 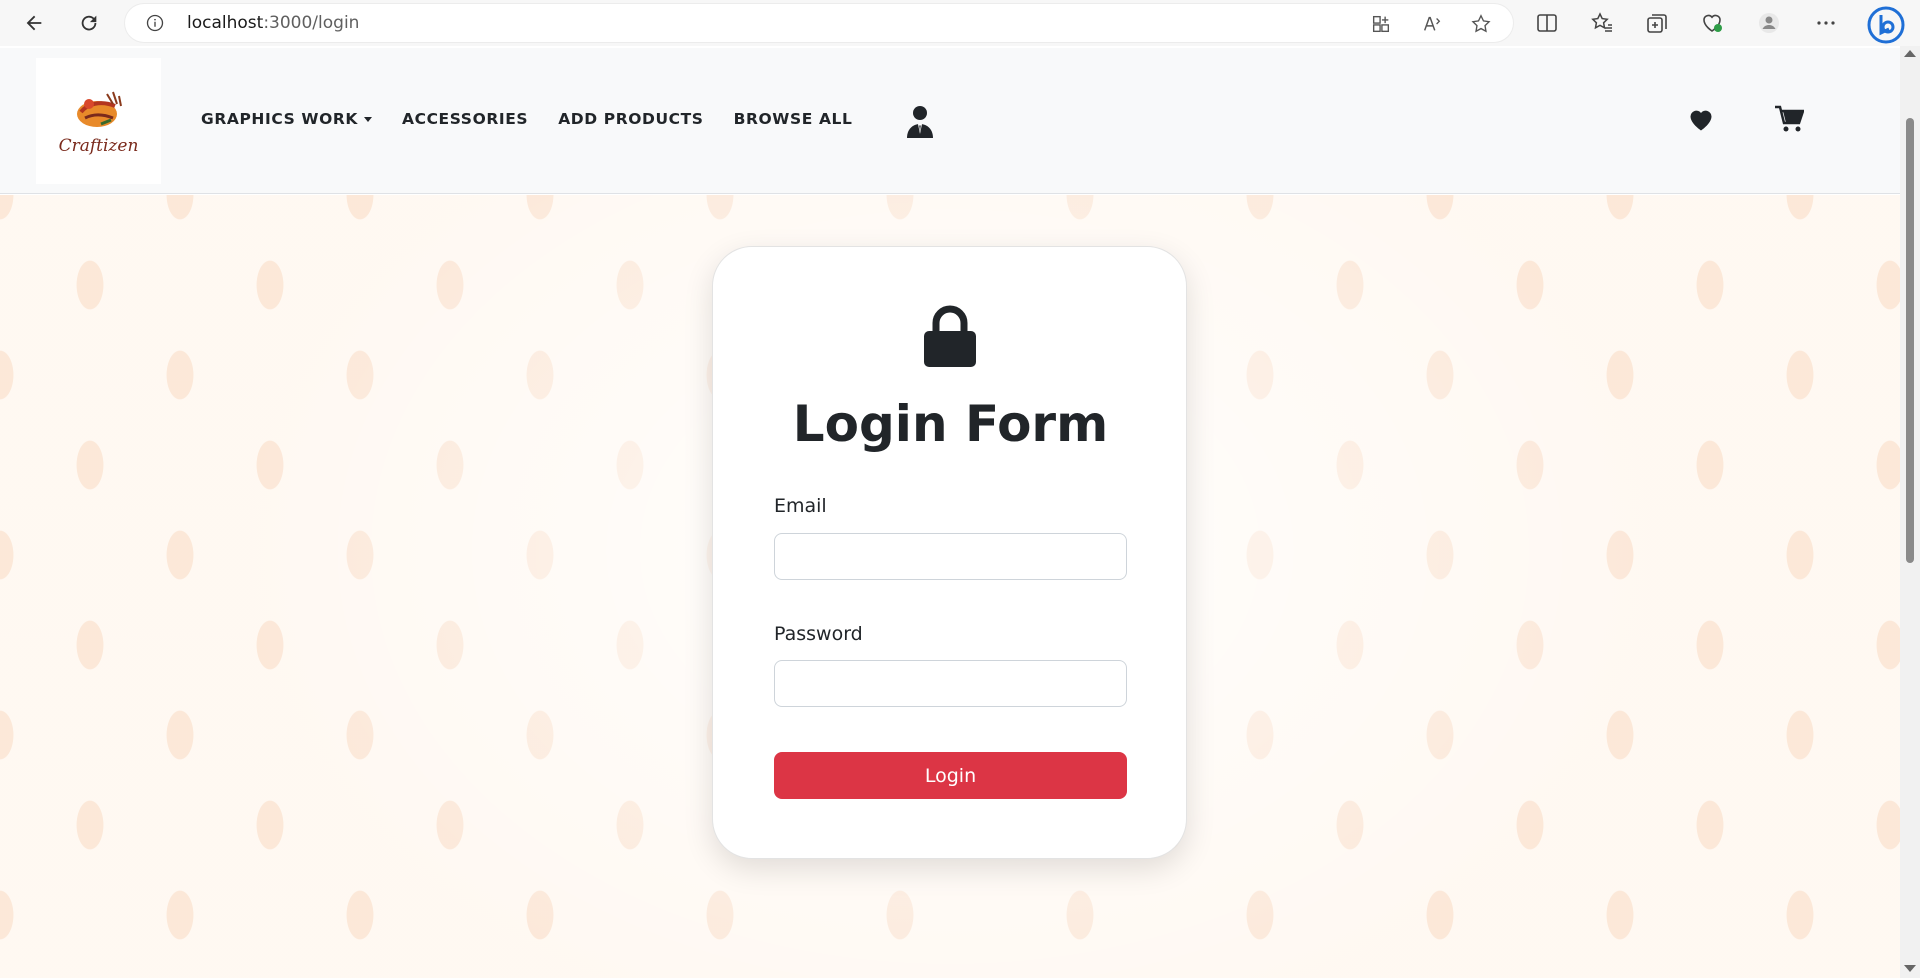 What do you see at coordinates (1826, 23) in the screenshot?
I see `more-icon` at bounding box center [1826, 23].